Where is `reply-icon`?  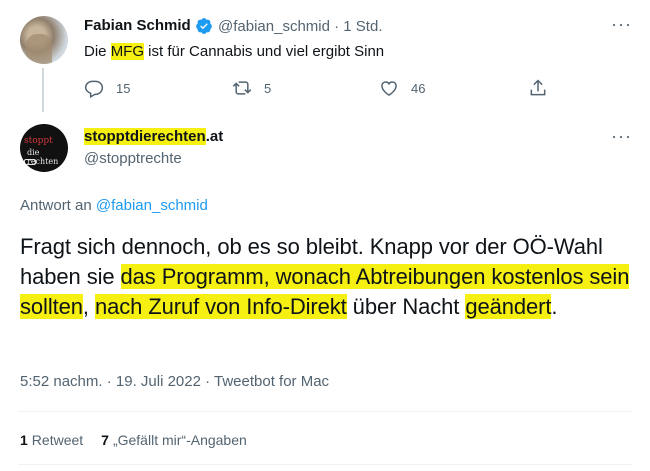
reply-icon is located at coordinates (94, 89).